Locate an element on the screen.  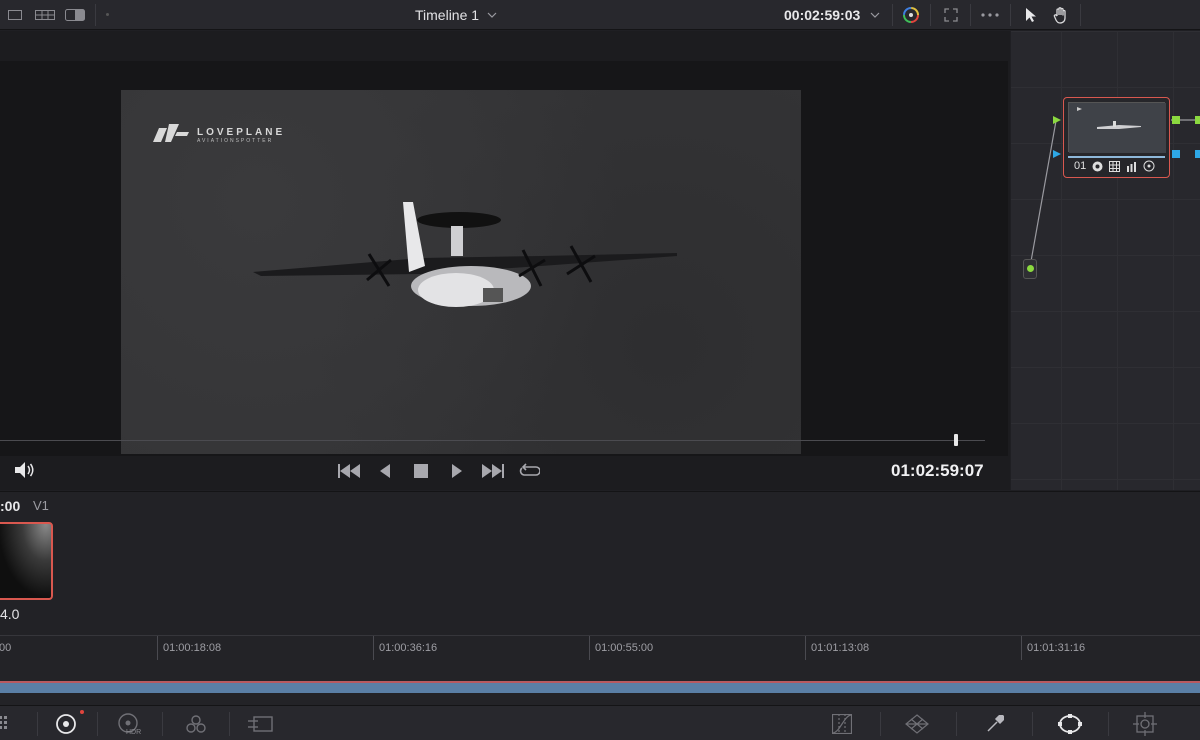
grid-icon is located at coordinates (1115, 166).